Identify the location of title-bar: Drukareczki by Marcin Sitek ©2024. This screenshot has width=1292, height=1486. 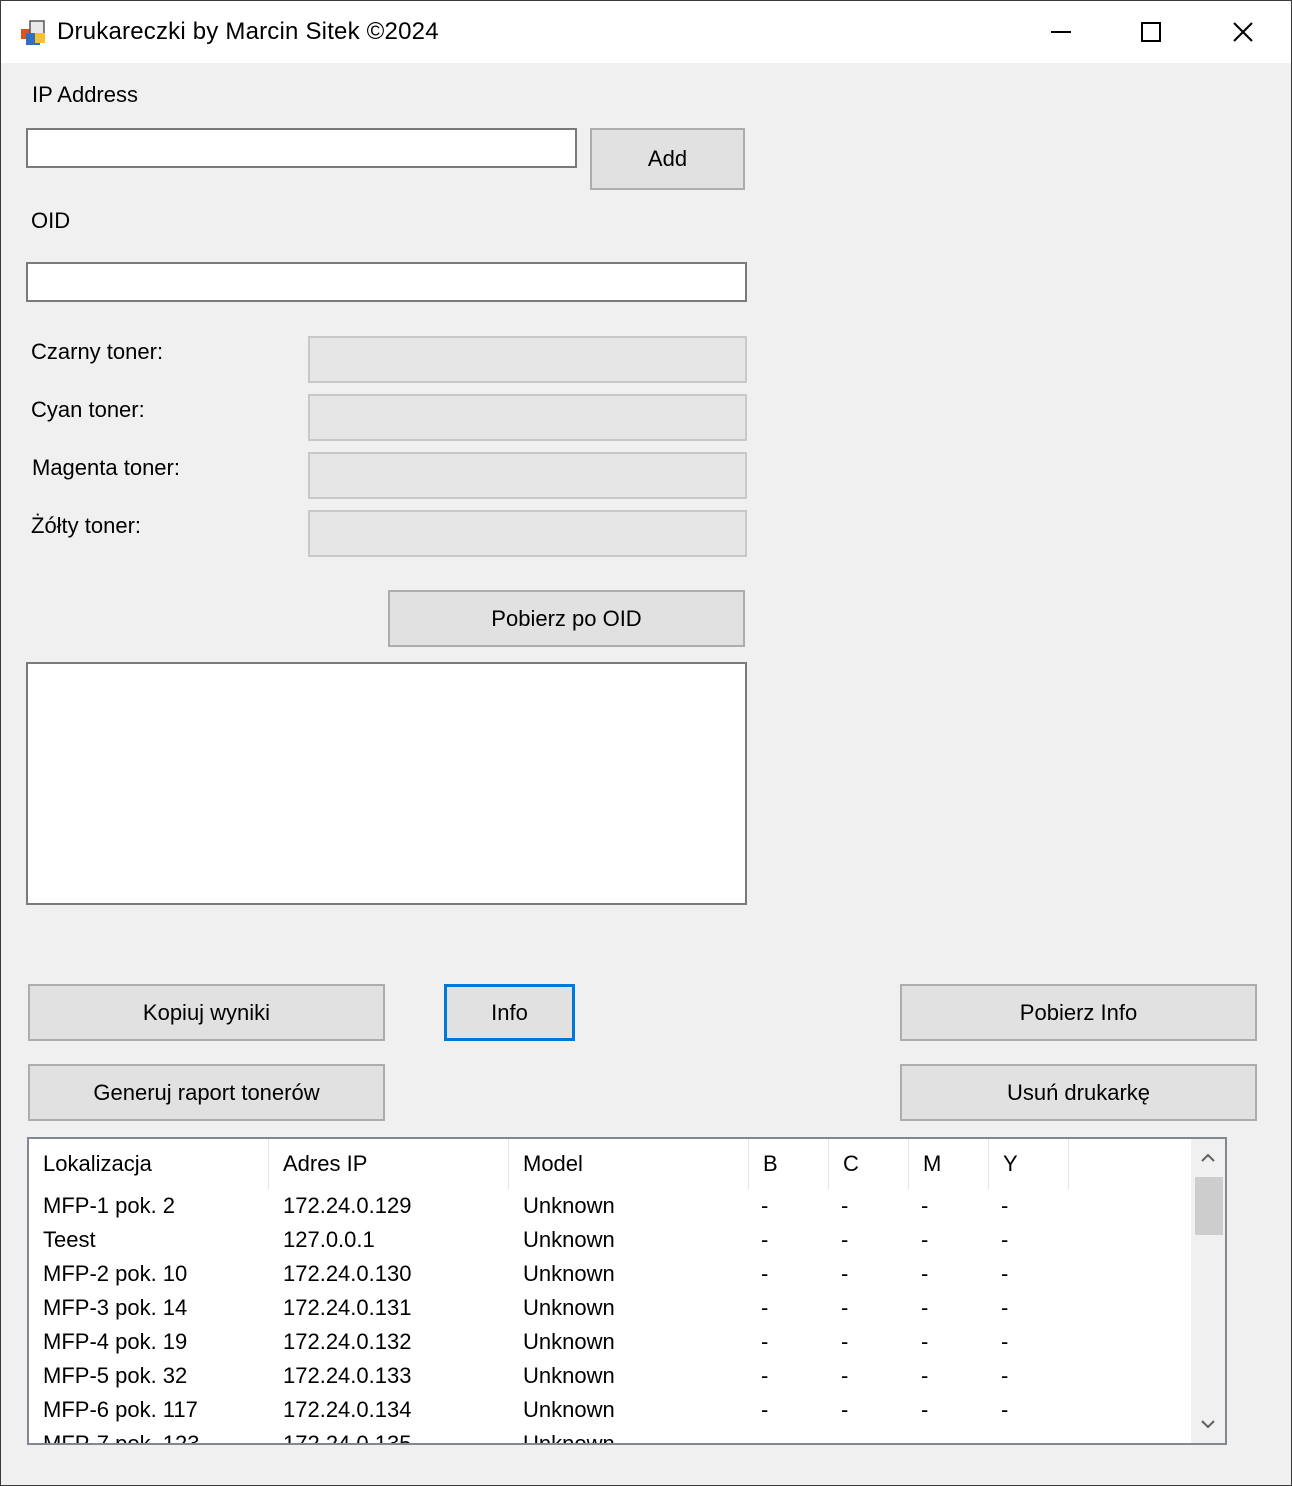
(646, 32).